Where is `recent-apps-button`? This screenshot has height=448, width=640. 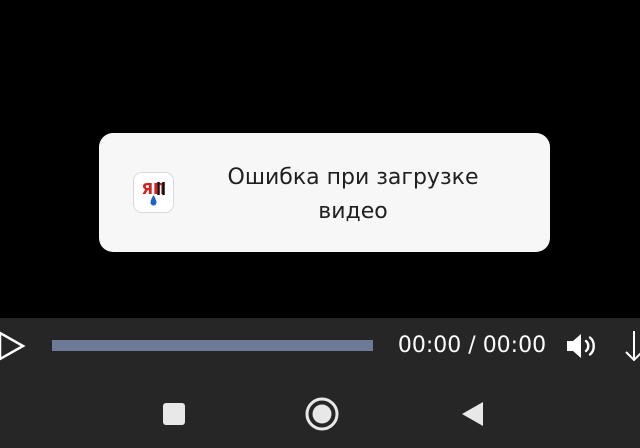 recent-apps-button is located at coordinates (174, 414).